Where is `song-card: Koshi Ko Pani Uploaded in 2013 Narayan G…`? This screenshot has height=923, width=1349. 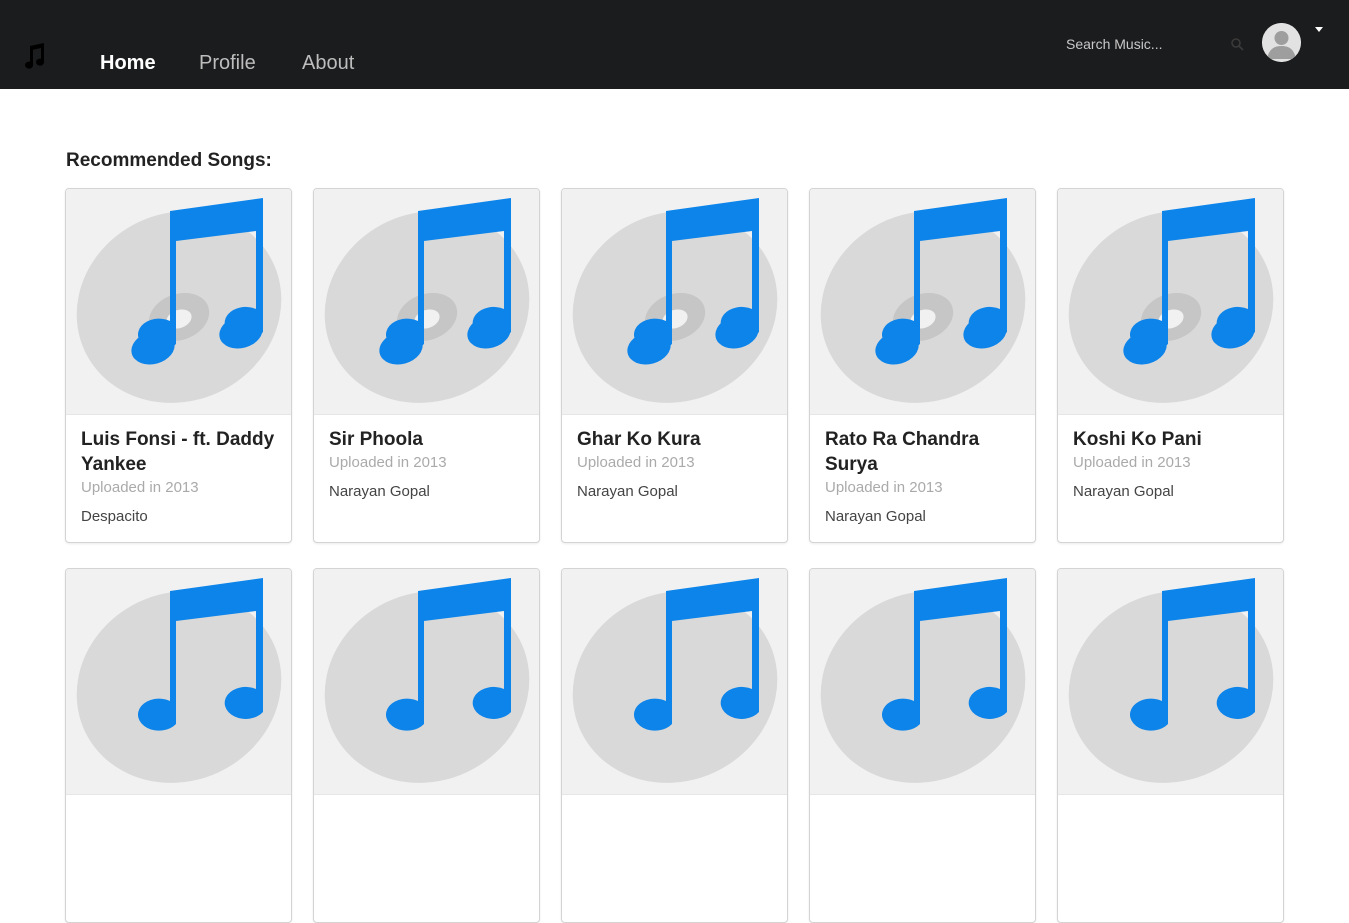 song-card: Koshi Ko Pani Uploaded in 2013 Narayan G… is located at coordinates (1170, 365).